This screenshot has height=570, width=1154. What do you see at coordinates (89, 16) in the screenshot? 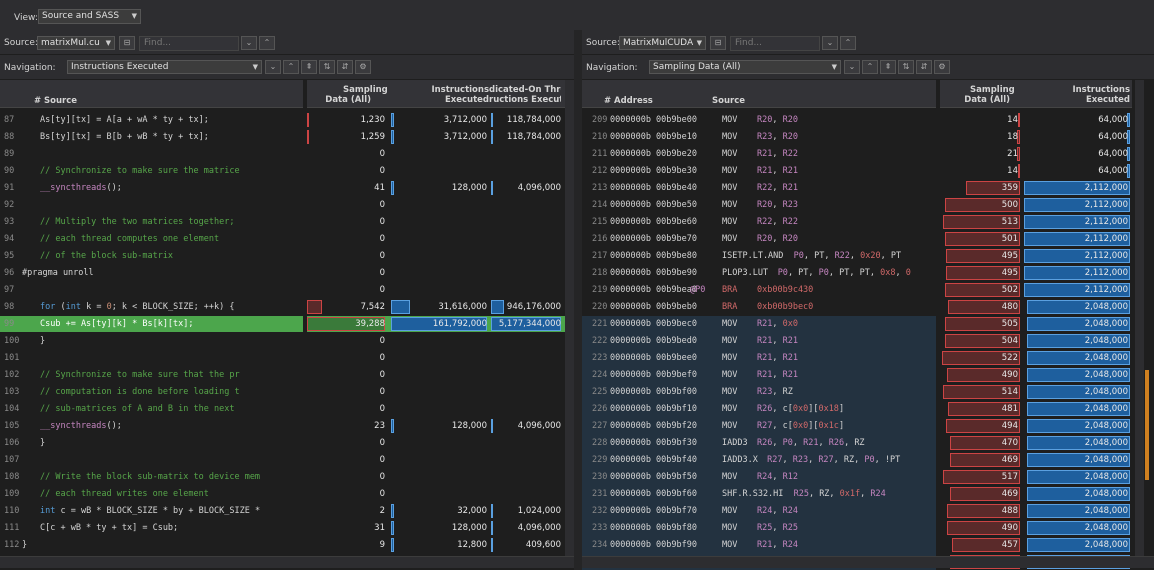
I see `view-select: Source and SASS ▼` at bounding box center [89, 16].